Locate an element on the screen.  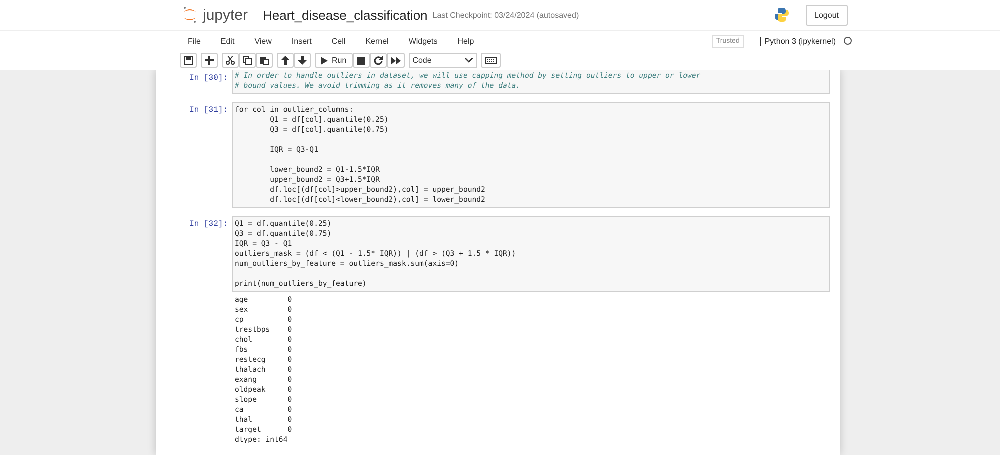
kernel-idle-icon is located at coordinates (848, 41).